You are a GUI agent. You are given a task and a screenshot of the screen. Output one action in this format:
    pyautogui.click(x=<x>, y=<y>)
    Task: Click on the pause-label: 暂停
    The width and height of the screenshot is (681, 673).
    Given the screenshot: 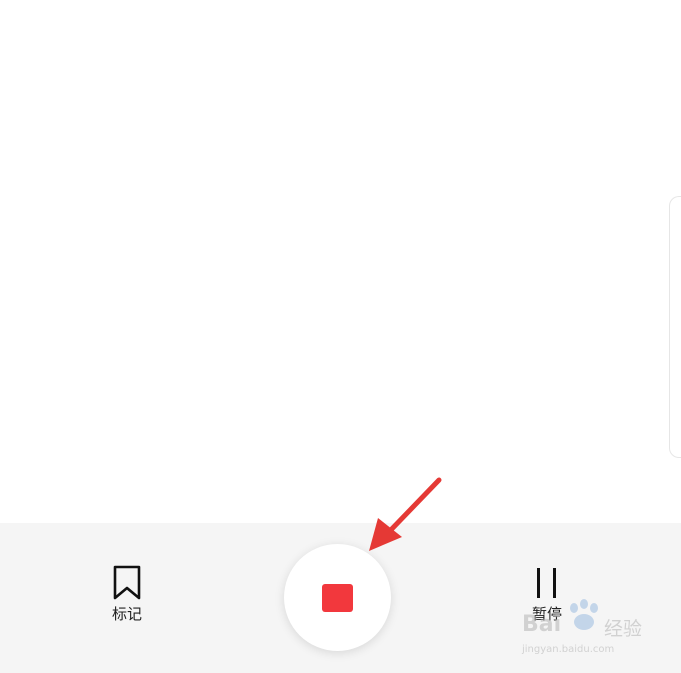 What is the action you would take?
    pyautogui.click(x=546, y=614)
    